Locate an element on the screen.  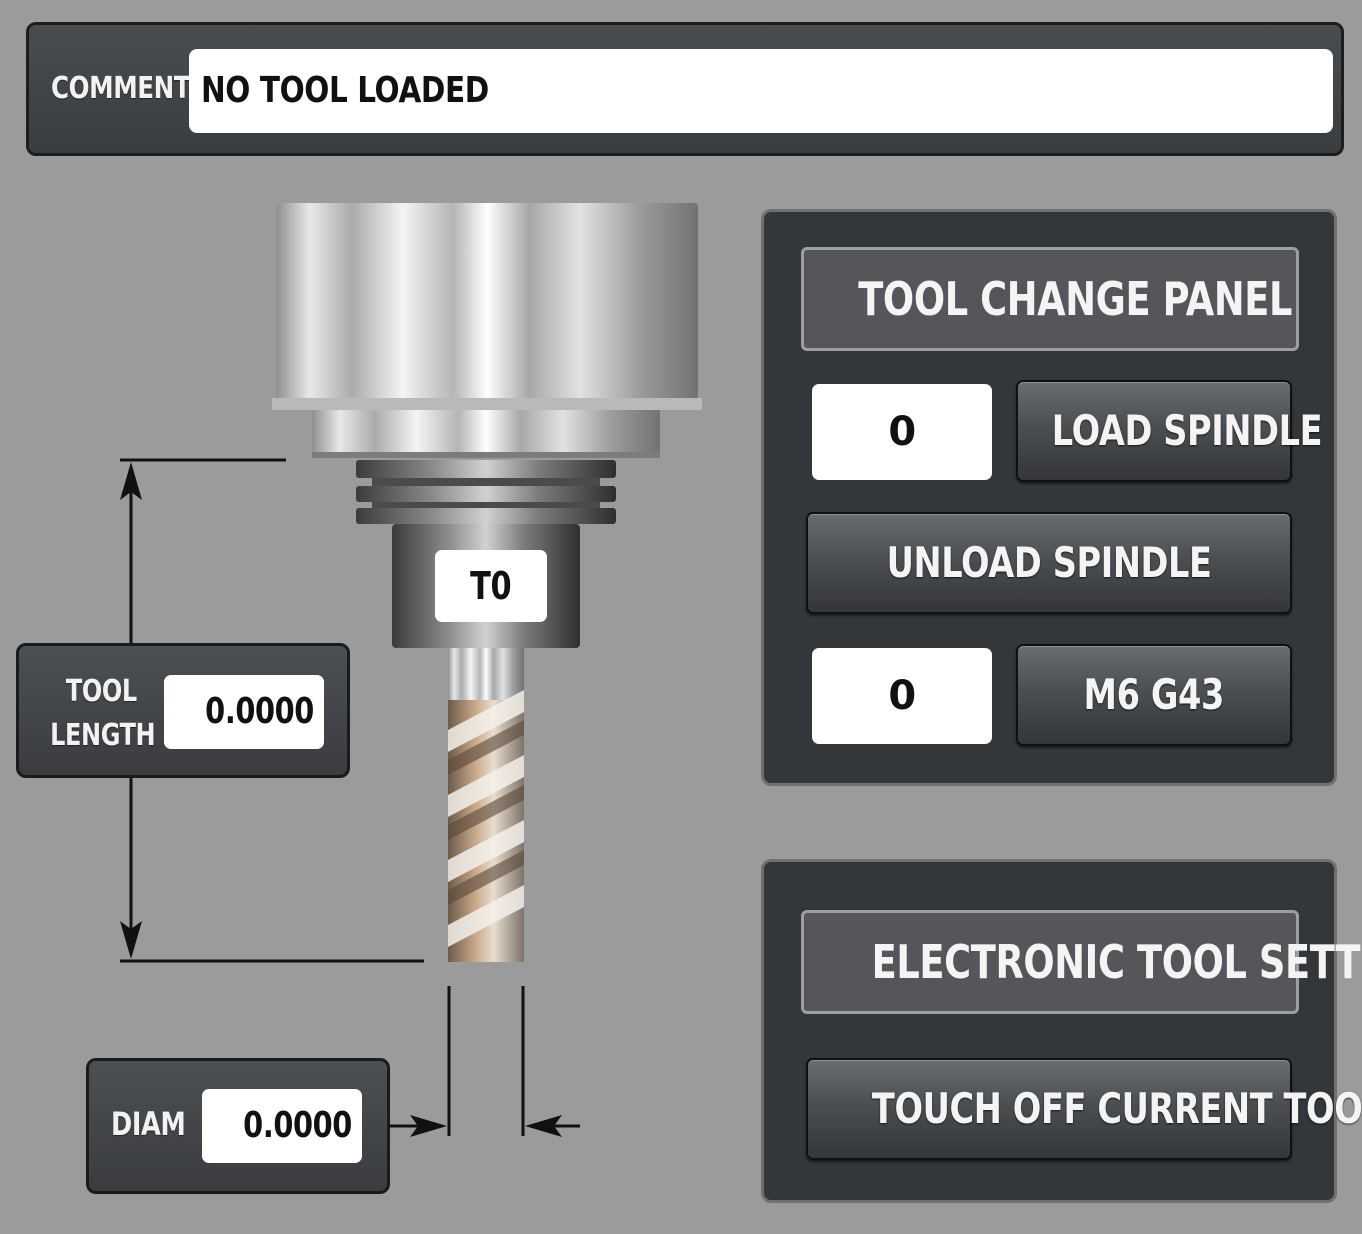
tool-change-panel-title: TOOL CHANGE PANEL is located at coordinates (1050, 299).